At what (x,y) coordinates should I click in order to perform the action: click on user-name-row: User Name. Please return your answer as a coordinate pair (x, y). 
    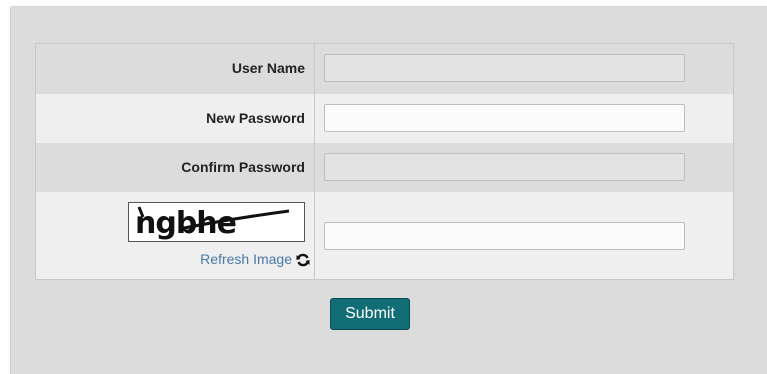
    Looking at the image, I should click on (384, 69).